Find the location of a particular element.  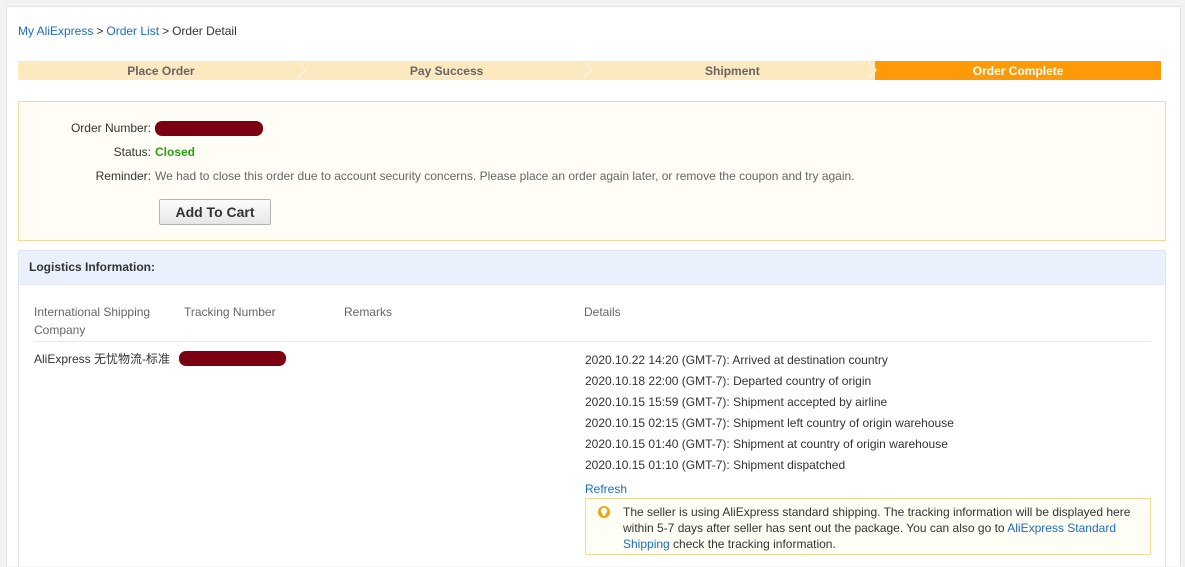

status-label: Status: is located at coordinates (132, 152).